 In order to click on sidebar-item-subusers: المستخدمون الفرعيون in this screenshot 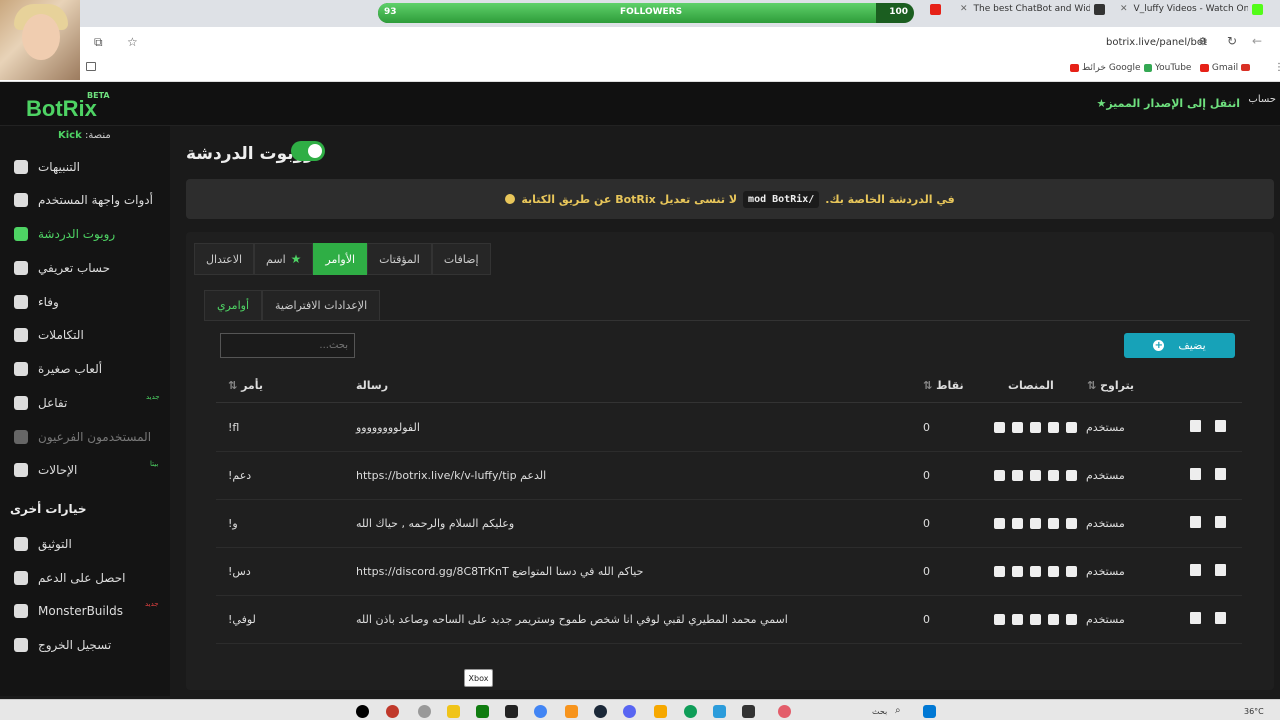, I will do `click(85, 437)`.